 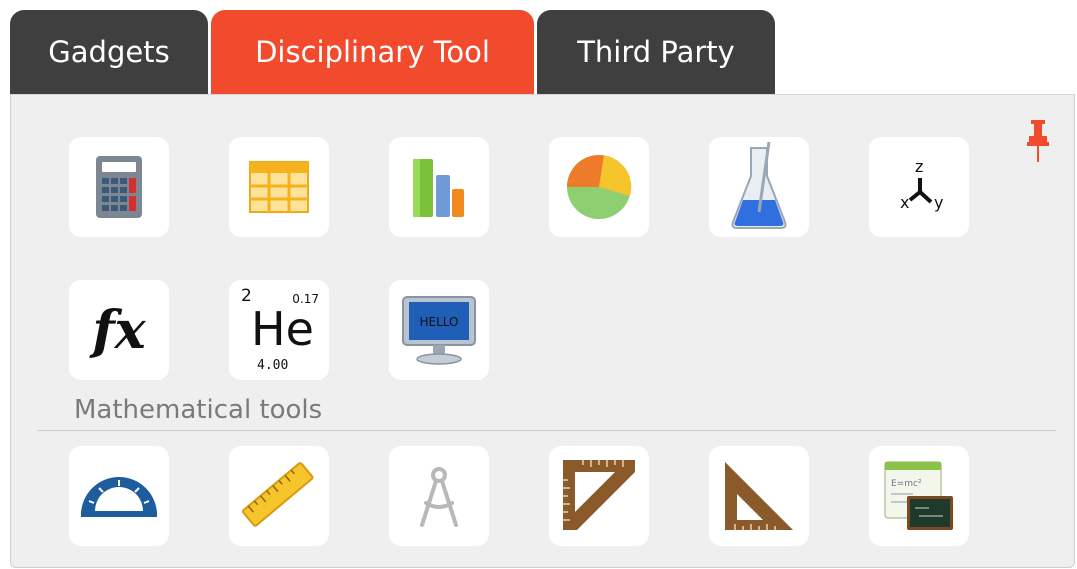 What do you see at coordinates (938, 202) in the screenshot?
I see `svg-text: y` at bounding box center [938, 202].